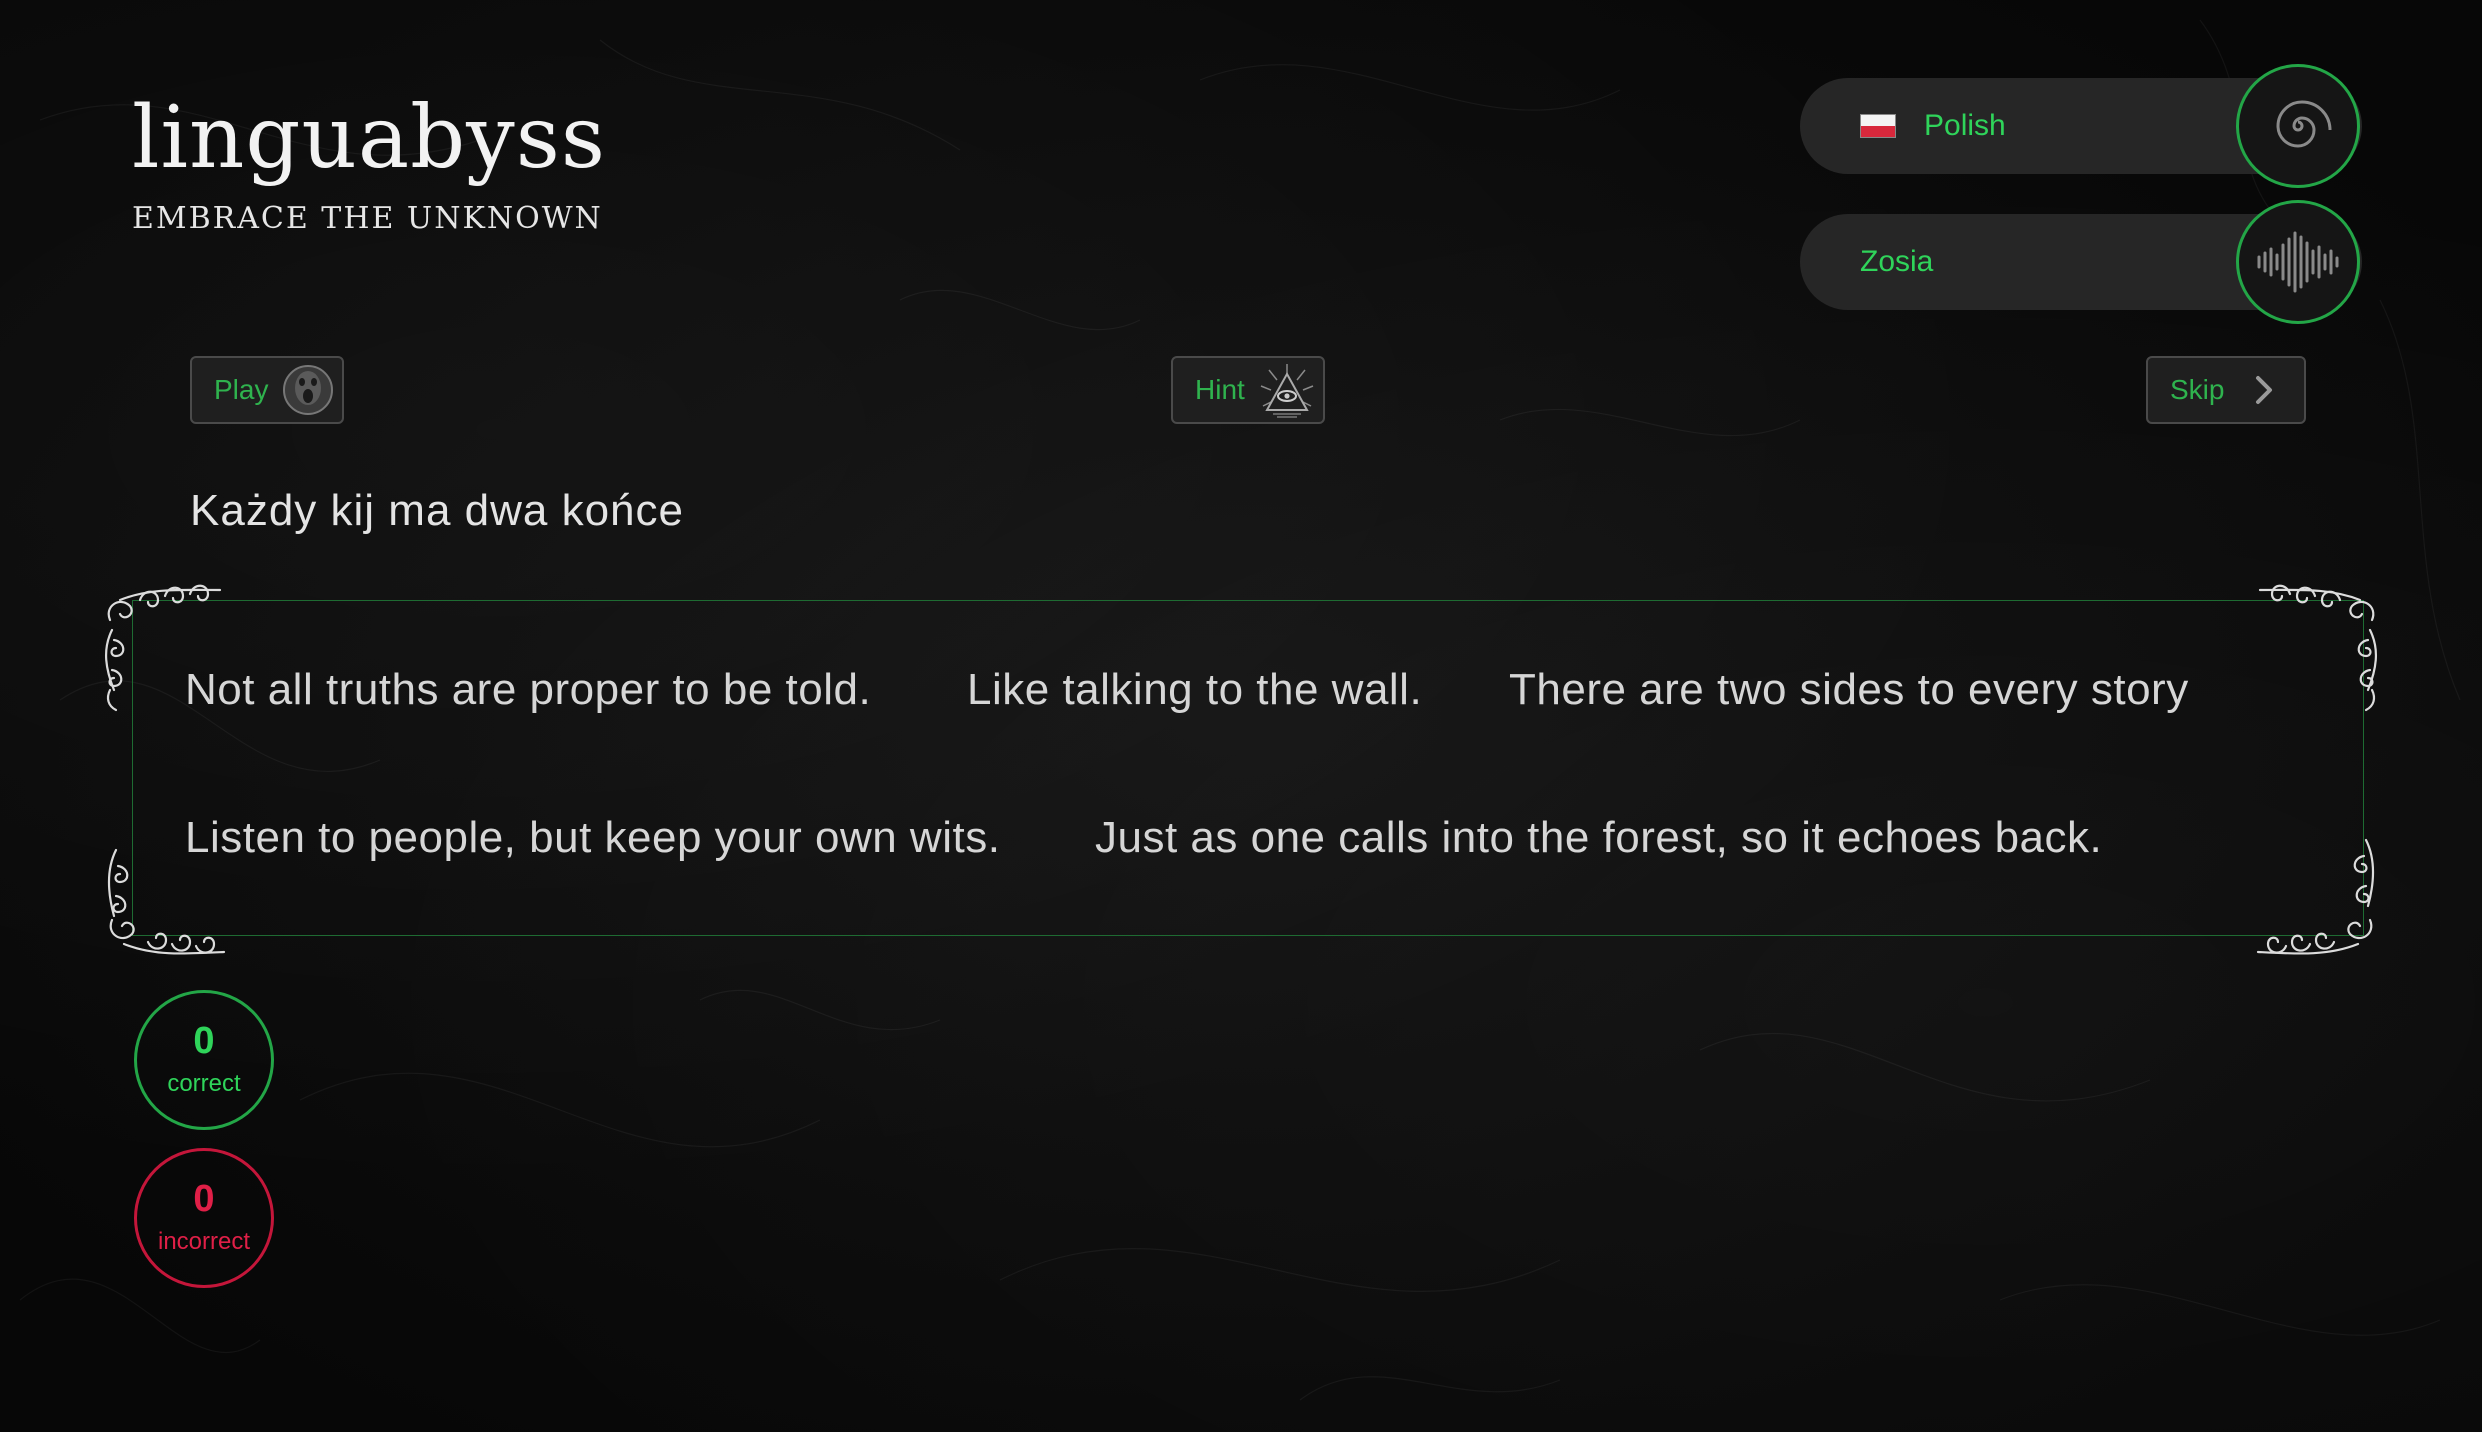 The width and height of the screenshot is (2482, 1432). What do you see at coordinates (369, 138) in the screenshot?
I see `app-title: linguabyss` at bounding box center [369, 138].